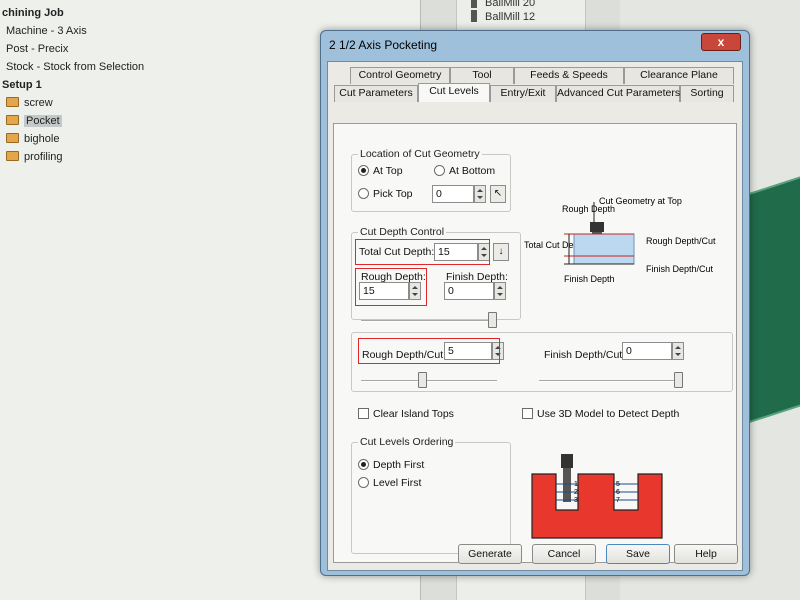  I want to click on order-number: 5, so click(618, 484).